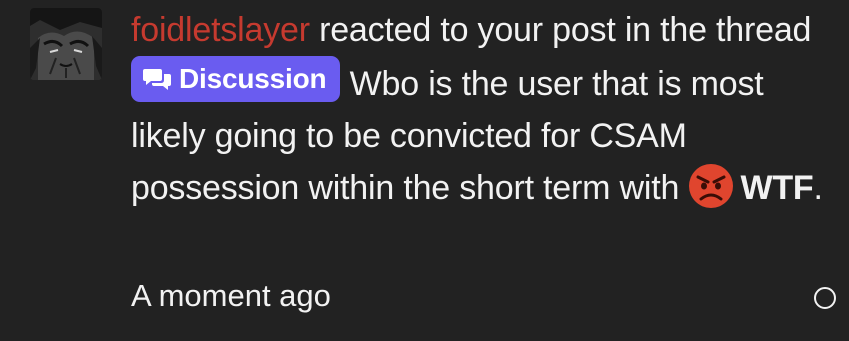 This screenshot has height=341, width=849. I want to click on thread-prefix-label: Discussion, so click(253, 78).